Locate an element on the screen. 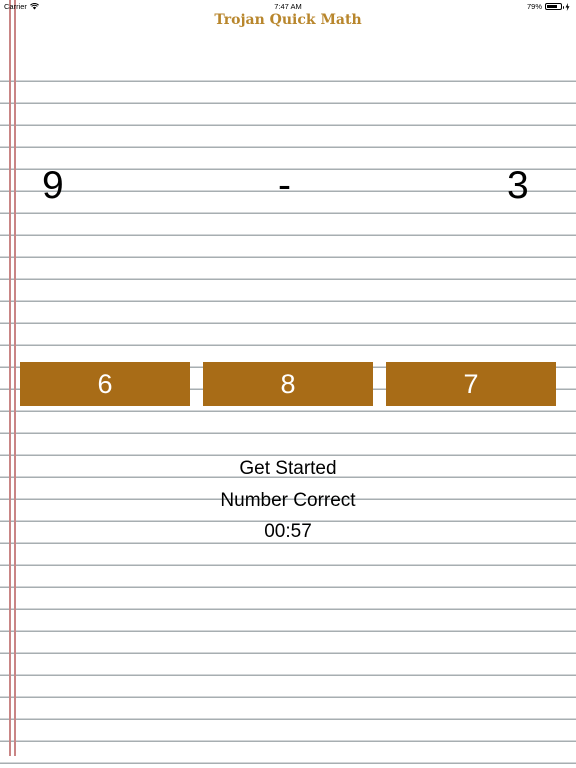  answer-button-1: 6 is located at coordinates (105, 384).